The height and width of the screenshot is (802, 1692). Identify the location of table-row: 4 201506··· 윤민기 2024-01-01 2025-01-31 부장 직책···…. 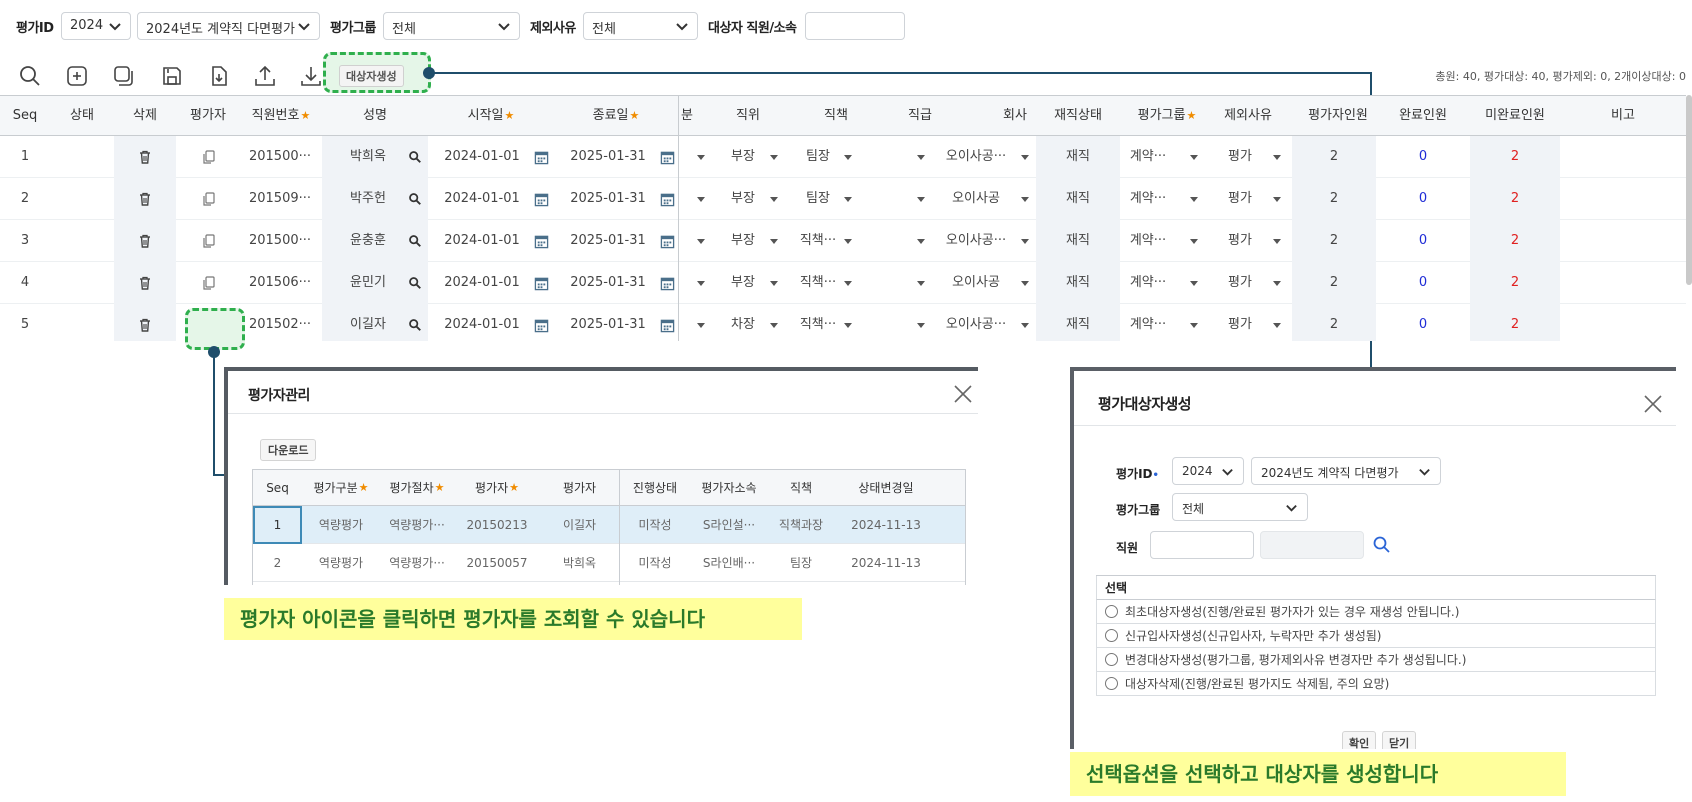
(843, 283).